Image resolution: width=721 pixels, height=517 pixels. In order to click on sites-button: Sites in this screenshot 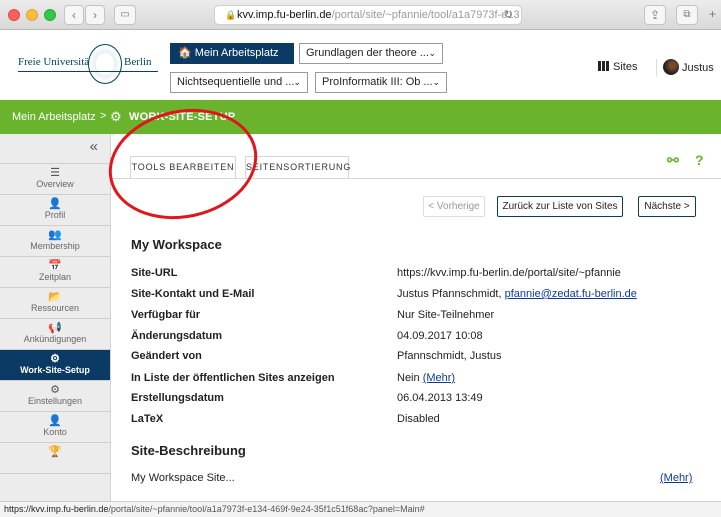, I will do `click(617, 67)`.